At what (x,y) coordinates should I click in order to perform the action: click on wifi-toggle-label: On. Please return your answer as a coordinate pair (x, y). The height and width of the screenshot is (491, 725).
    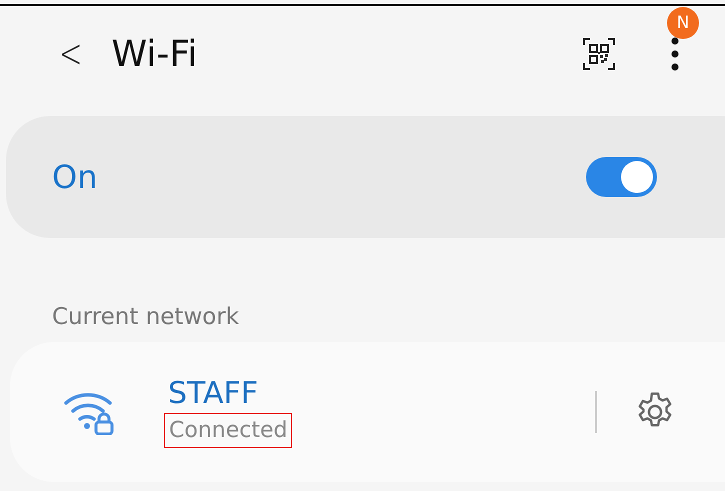
    Looking at the image, I should click on (75, 177).